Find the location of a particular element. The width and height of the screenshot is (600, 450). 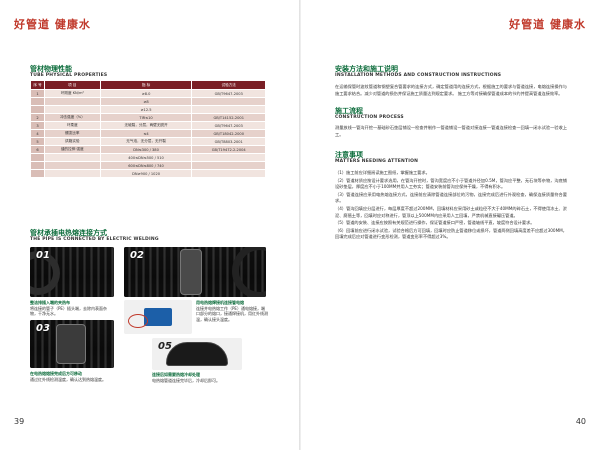

table-row: 2 冲击强度（%） TIR≤10 GB/T14152-2001 is located at coordinates (148, 117).